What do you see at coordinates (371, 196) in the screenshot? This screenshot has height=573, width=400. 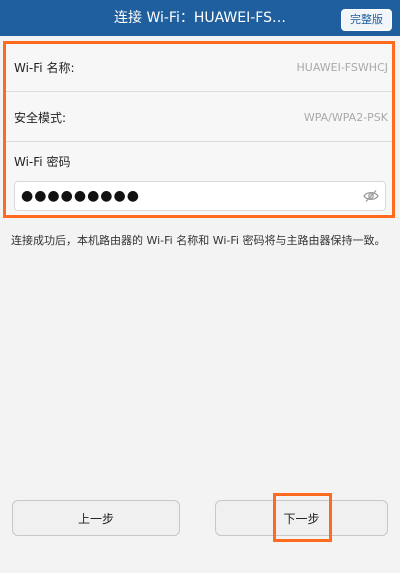 I see `eye-icon` at bounding box center [371, 196].